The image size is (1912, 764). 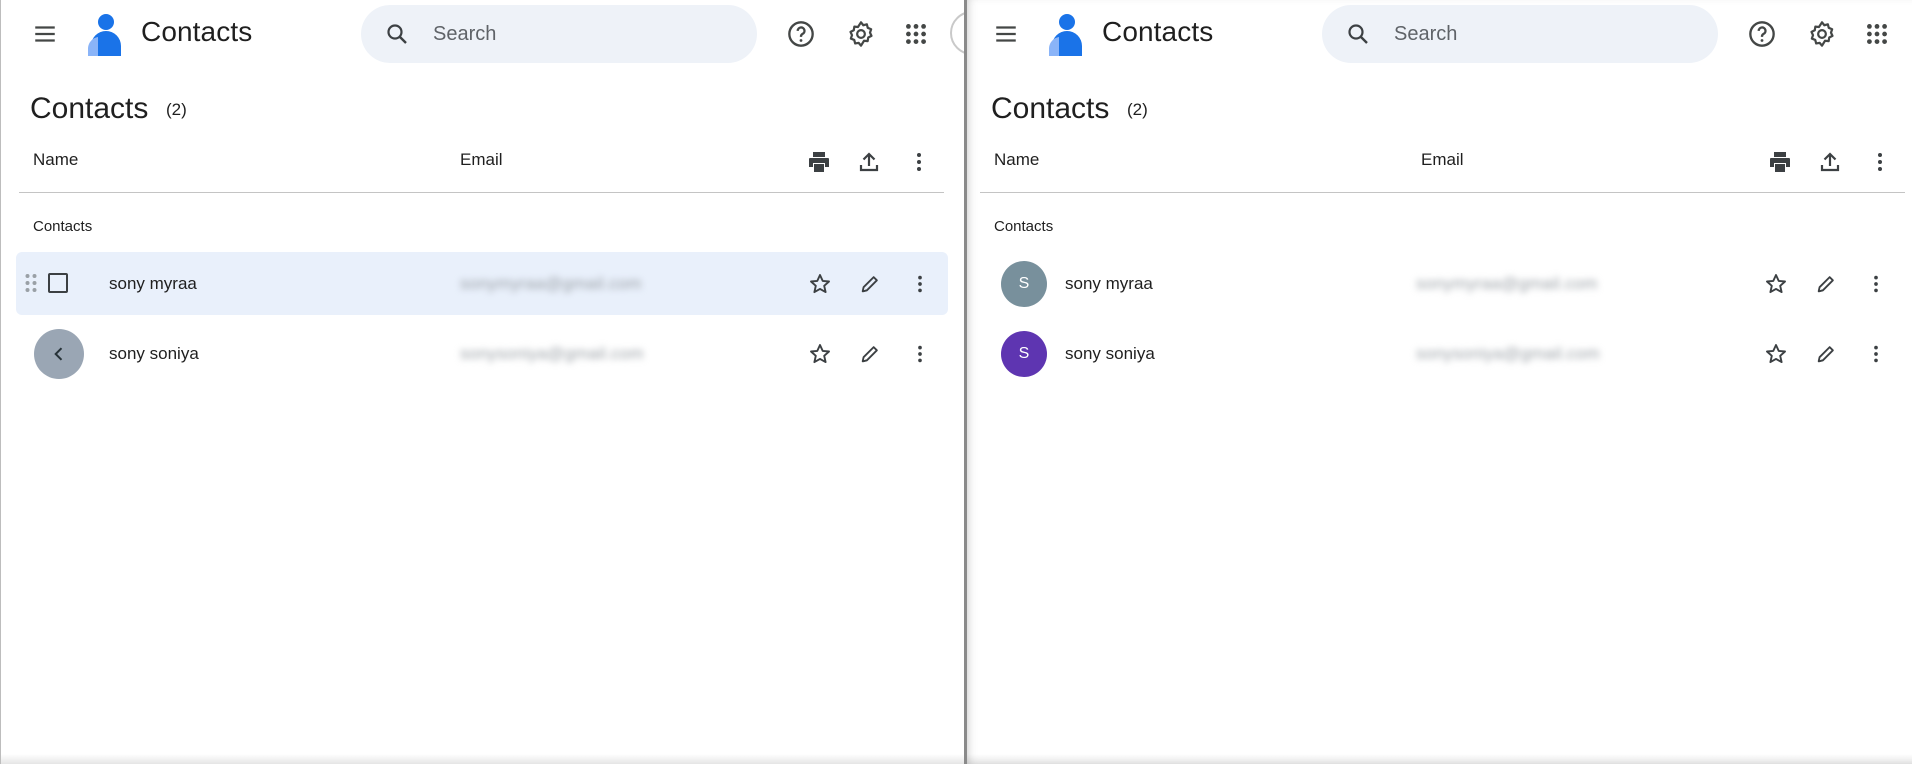 I want to click on chevron-left-icon, so click(x=58, y=354).